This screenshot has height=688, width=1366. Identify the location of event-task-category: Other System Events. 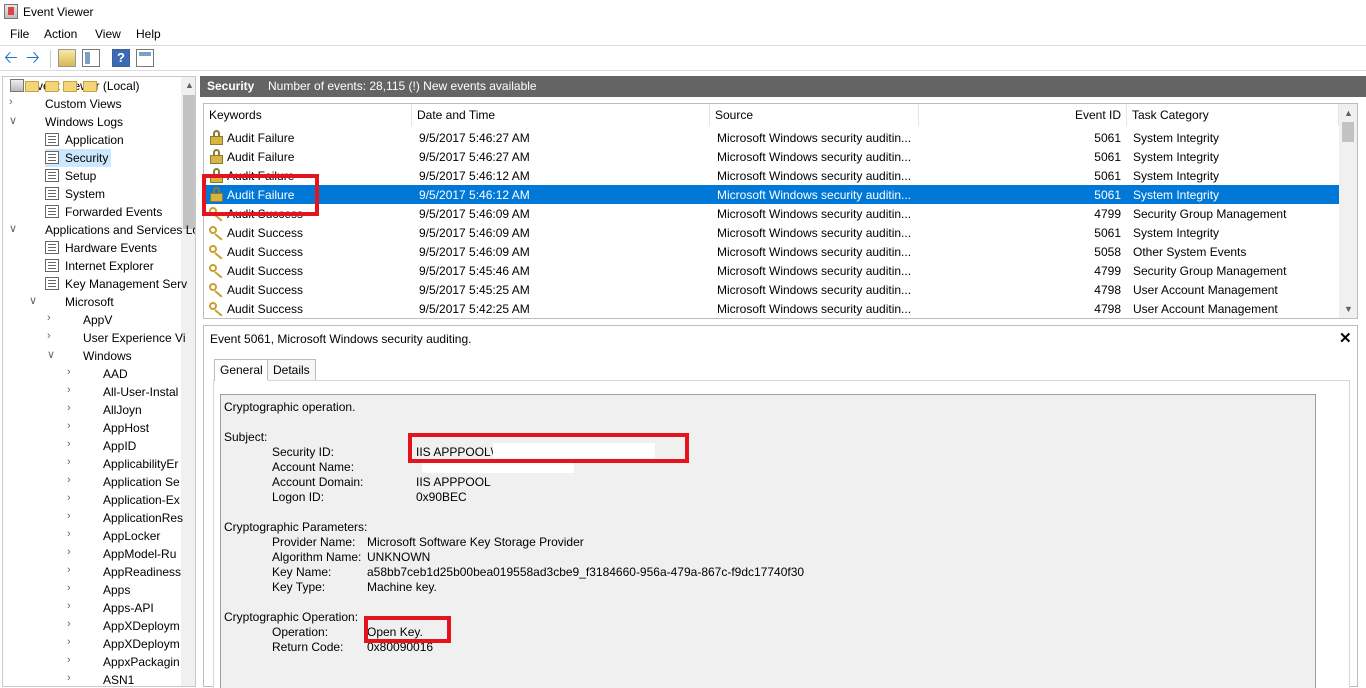
(1190, 252).